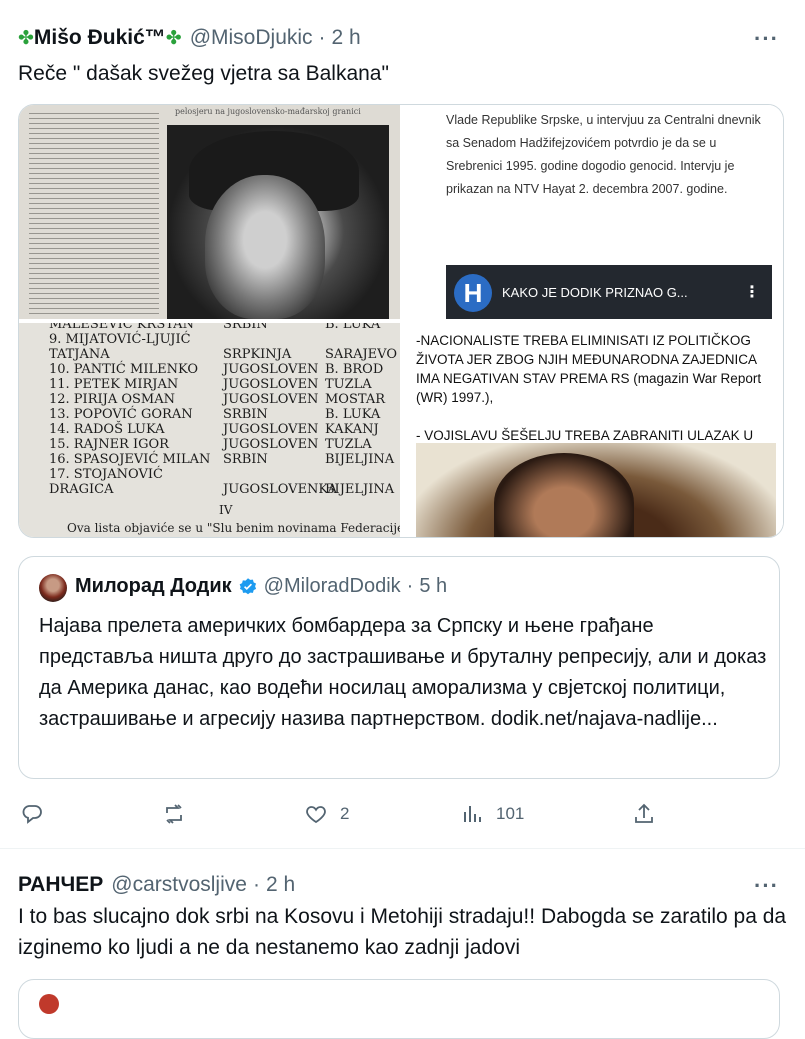 Image resolution: width=805 pixels, height=1039 pixels. What do you see at coordinates (209, 491) in the screenshot?
I see `list-row: DRAGICA JUGOSLOVENKA BIJELJINA` at bounding box center [209, 491].